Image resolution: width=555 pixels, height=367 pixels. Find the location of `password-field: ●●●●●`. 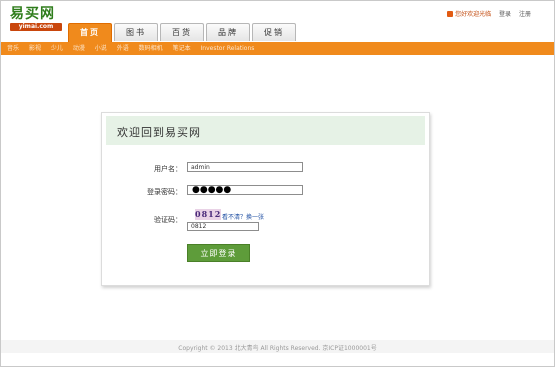

password-field: ●●●●● is located at coordinates (245, 190).